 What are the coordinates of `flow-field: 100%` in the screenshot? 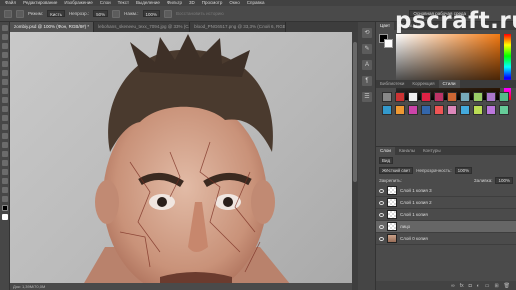 It's located at (151, 13).